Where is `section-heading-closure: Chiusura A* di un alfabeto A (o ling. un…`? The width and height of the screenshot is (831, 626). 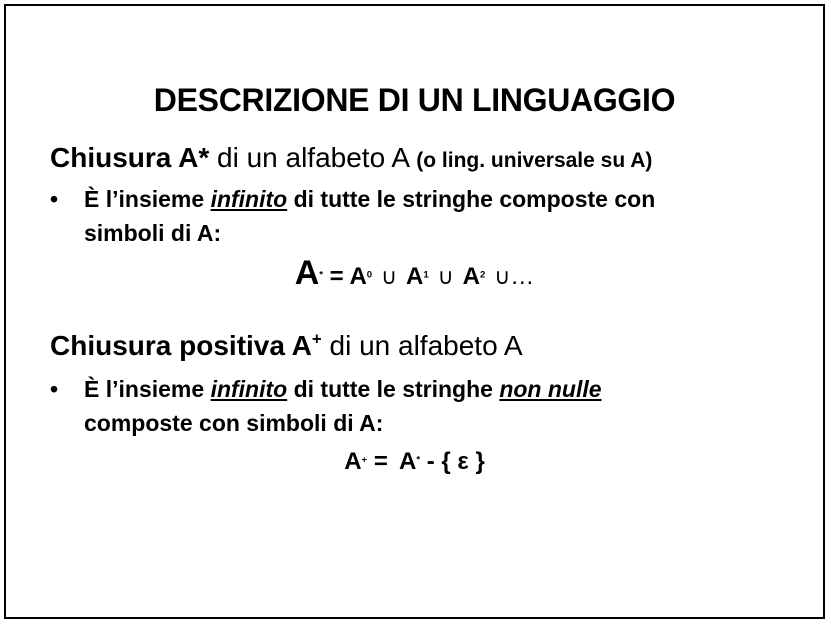
section-heading-closure: Chiusura A* di un alfabeto A (o ling. un… is located at coordinates (351, 158).